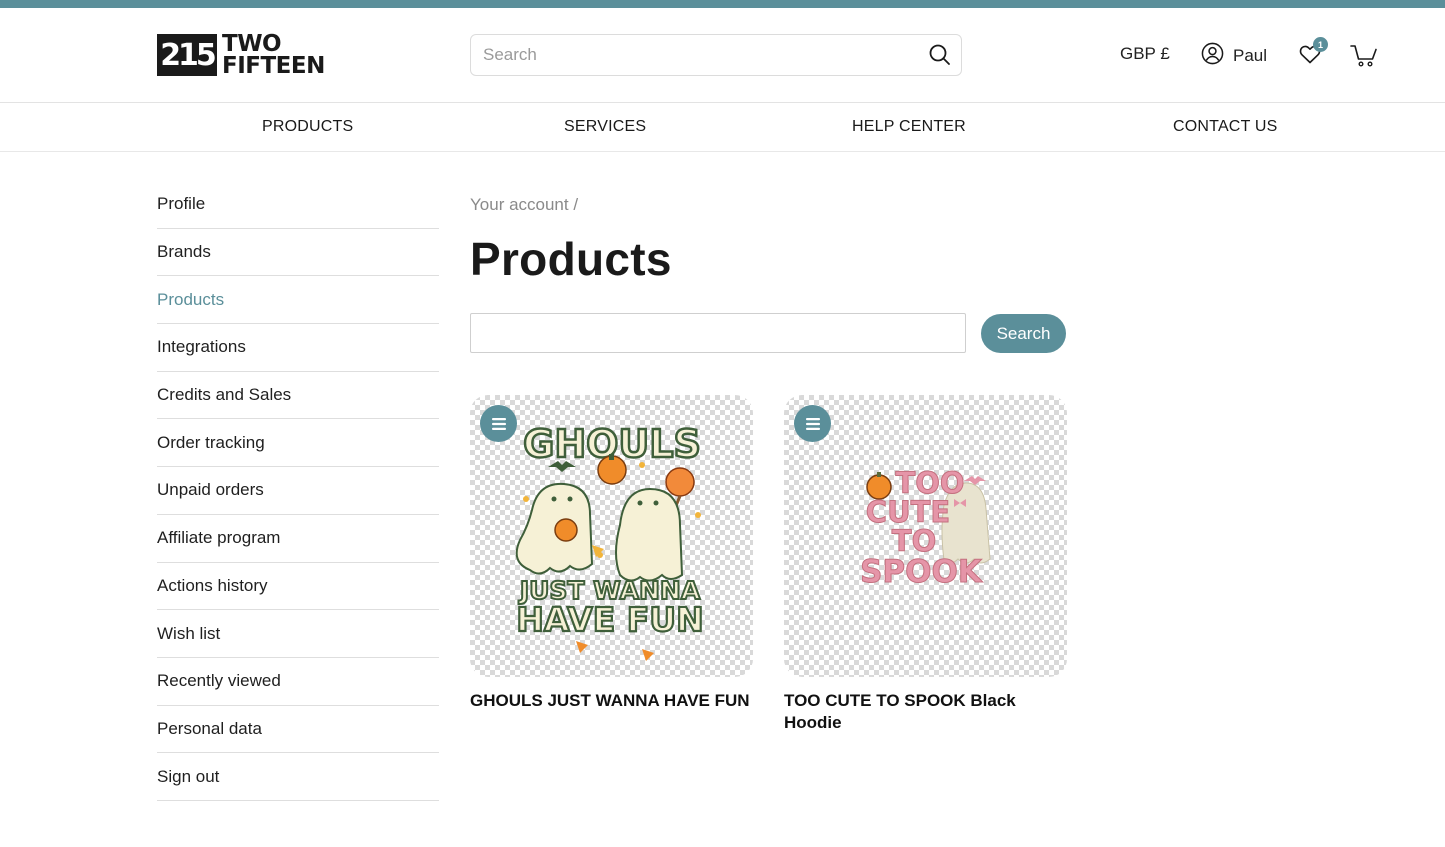 This screenshot has height=847, width=1445. I want to click on wishlist-count-badge: 1, so click(1320, 44).